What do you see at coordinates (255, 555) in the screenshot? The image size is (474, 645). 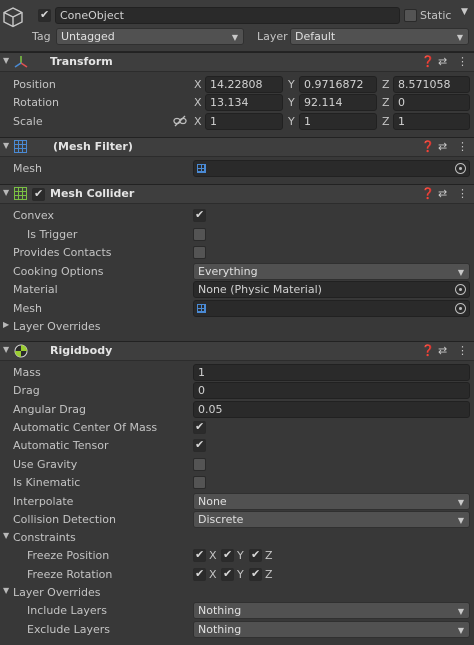 I see `freeze-position-z-checkbox` at bounding box center [255, 555].